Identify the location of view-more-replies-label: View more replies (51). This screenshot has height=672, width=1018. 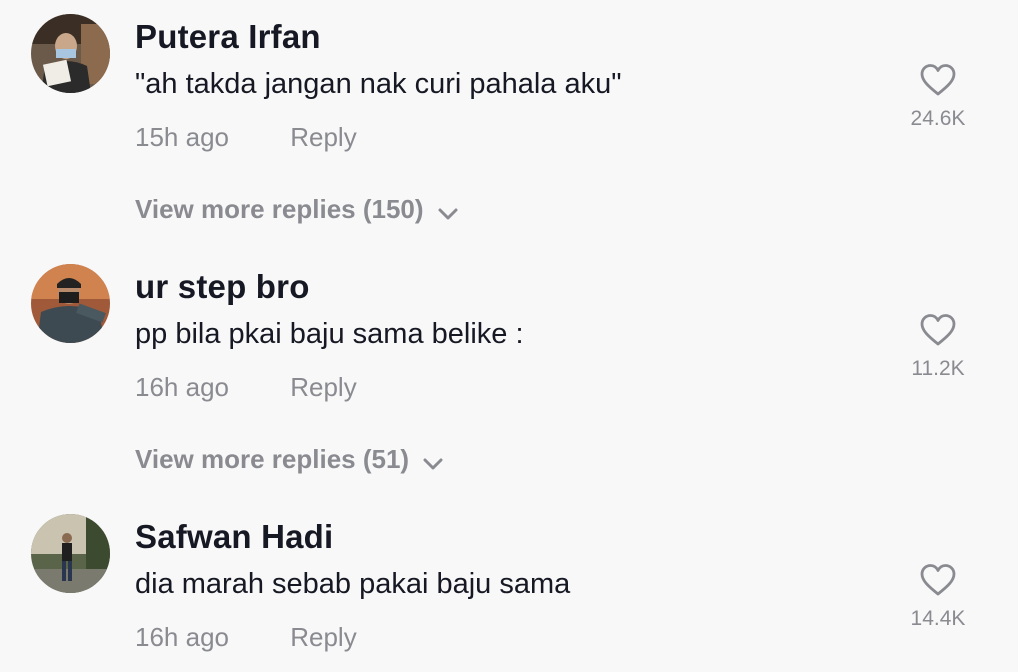
(272, 459).